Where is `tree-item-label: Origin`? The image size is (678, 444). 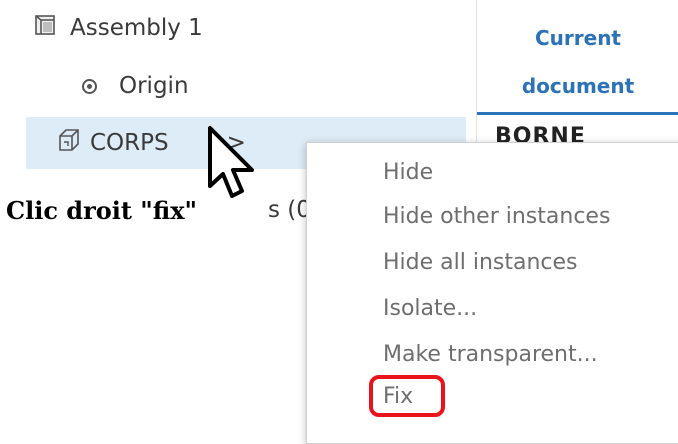
tree-item-label: Origin is located at coordinates (154, 86).